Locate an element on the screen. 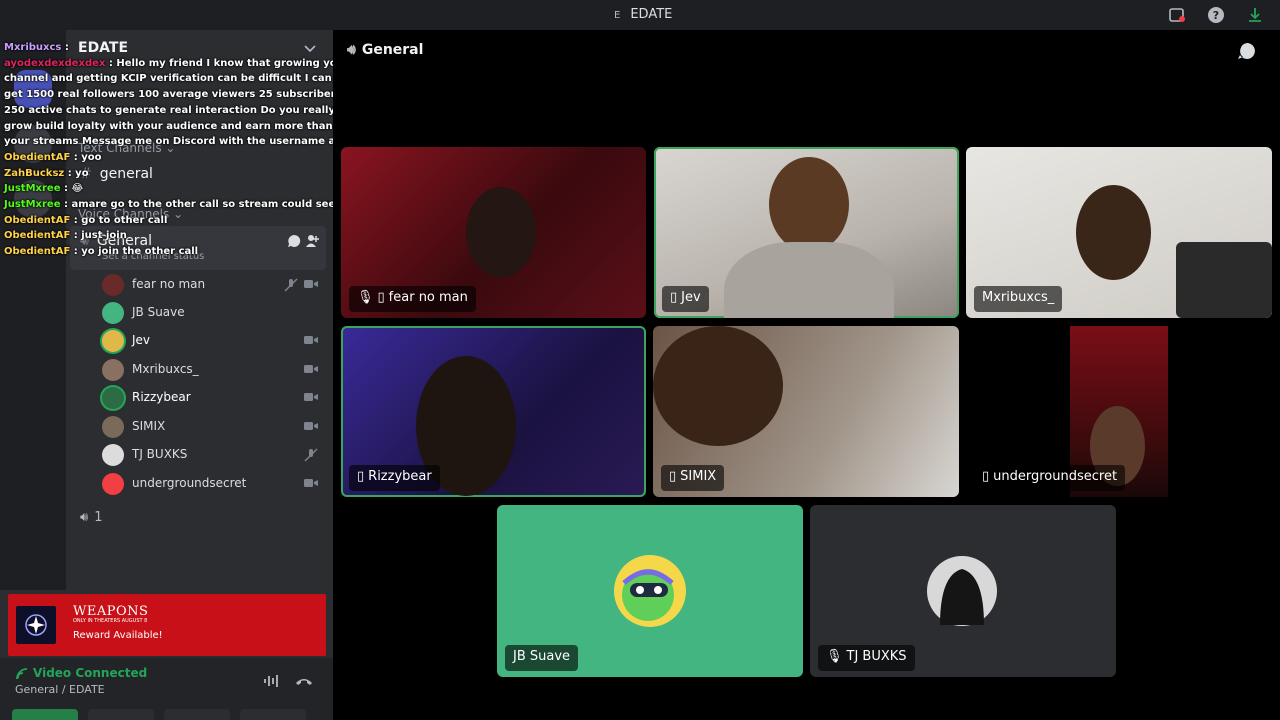 This screenshot has width=1280, height=720. voice-member: fear no man is located at coordinates (212, 286).